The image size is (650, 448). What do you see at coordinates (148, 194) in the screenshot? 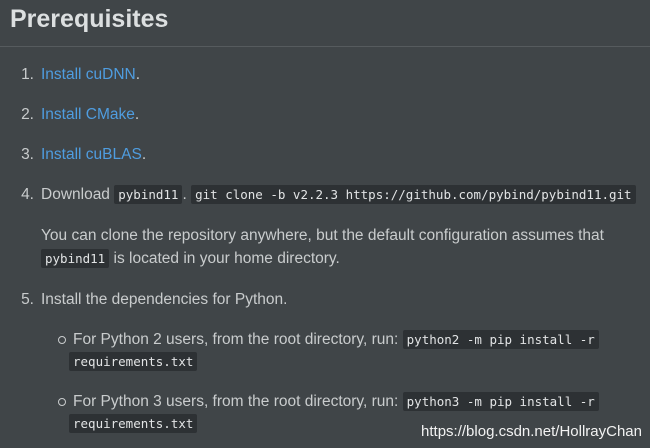
I see `pybind11-code: pybind11` at bounding box center [148, 194].